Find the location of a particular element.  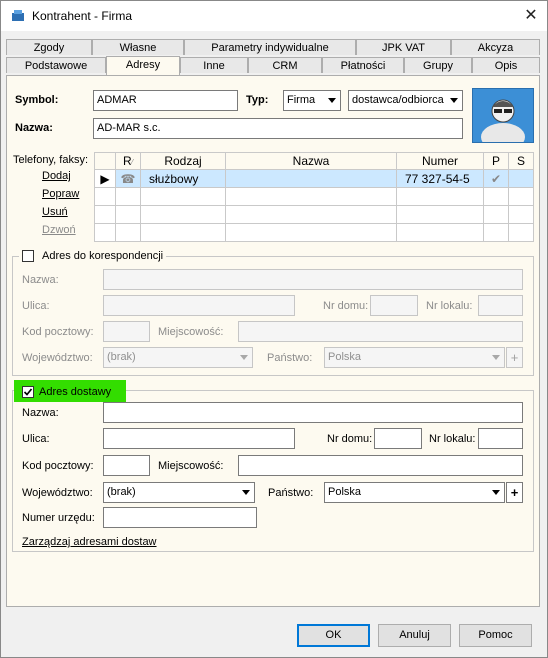

kor-nr-lokalu-input is located at coordinates (500, 305).